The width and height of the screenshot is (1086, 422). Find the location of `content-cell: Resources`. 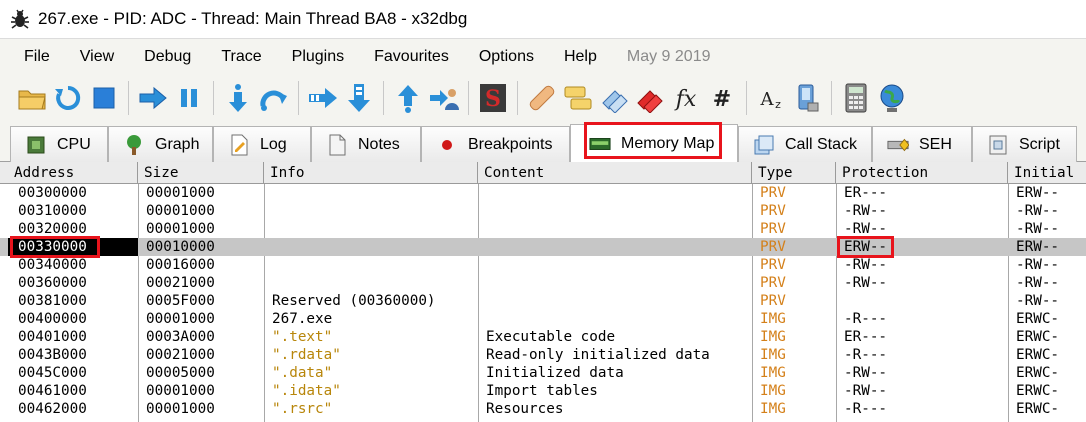

content-cell: Resources is located at coordinates (525, 409).